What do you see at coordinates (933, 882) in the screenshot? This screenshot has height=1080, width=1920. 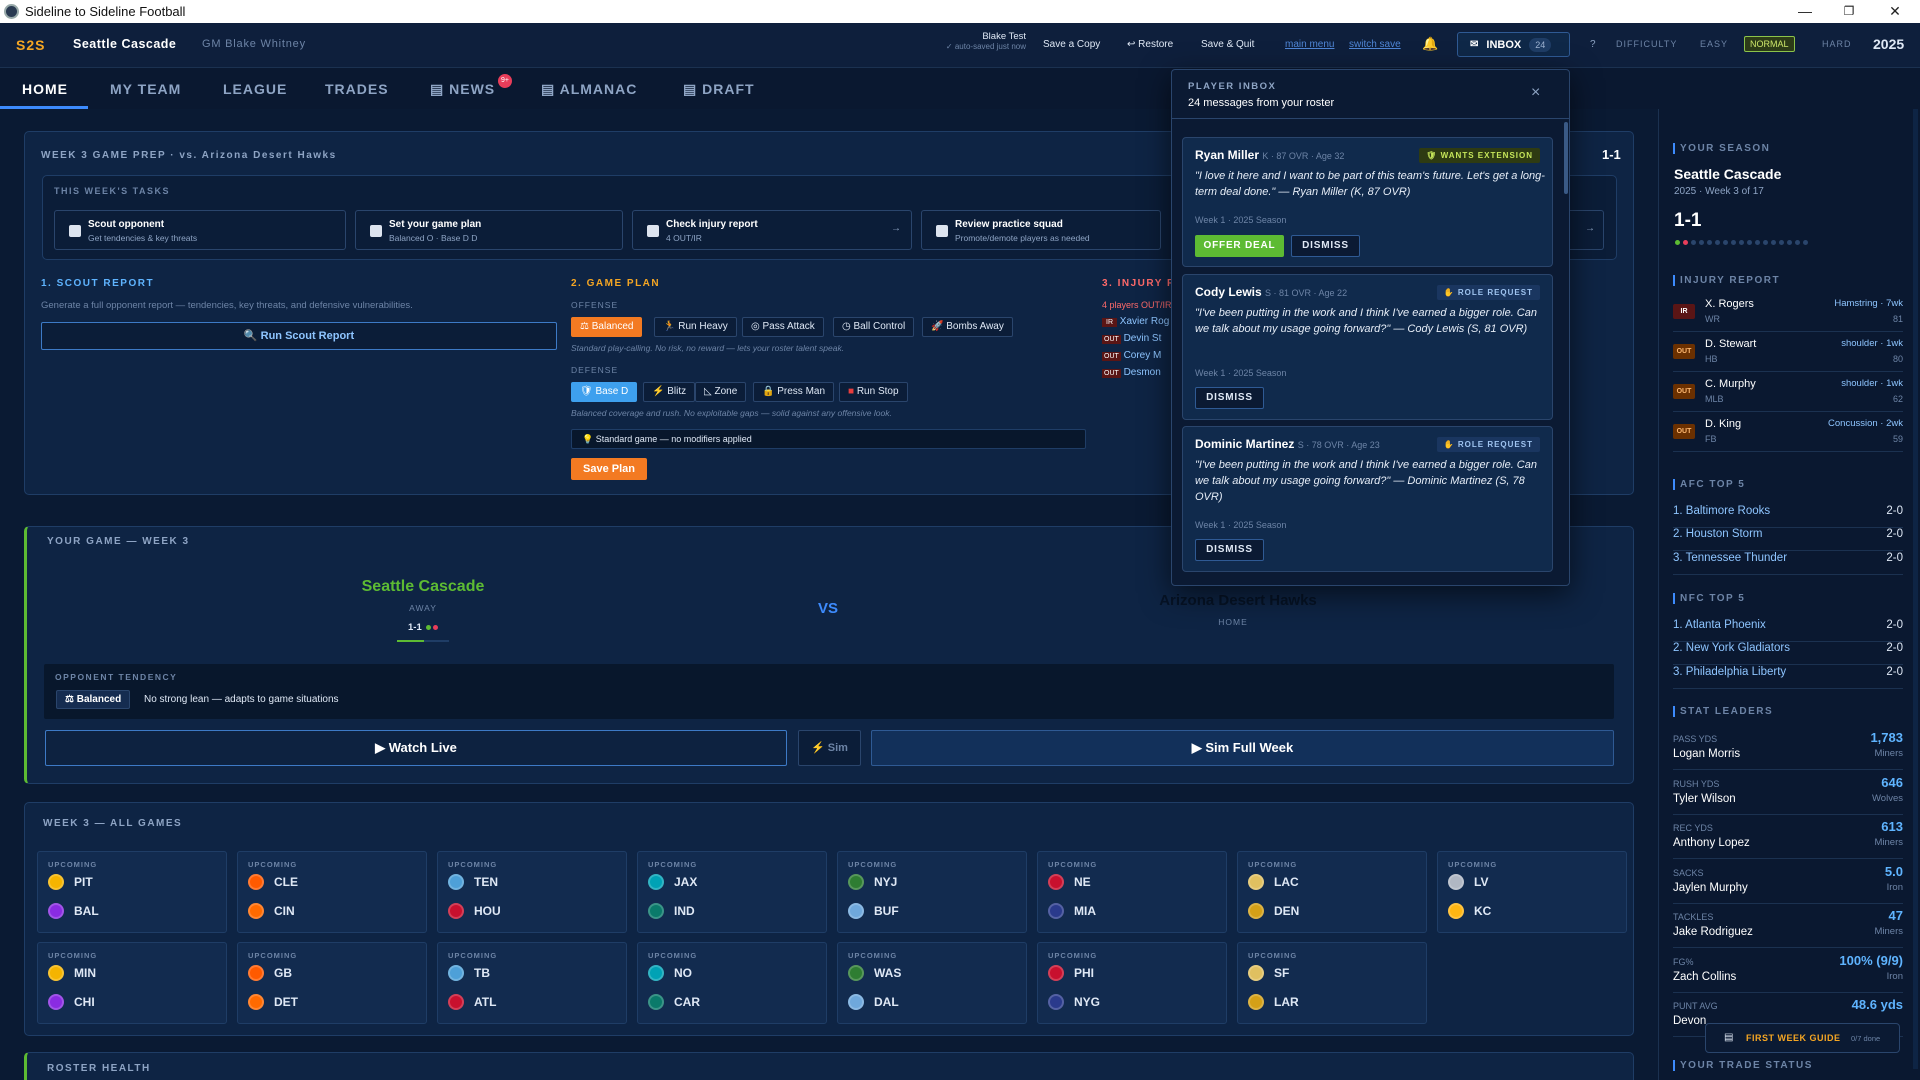 I see `game-team: NYJ` at bounding box center [933, 882].